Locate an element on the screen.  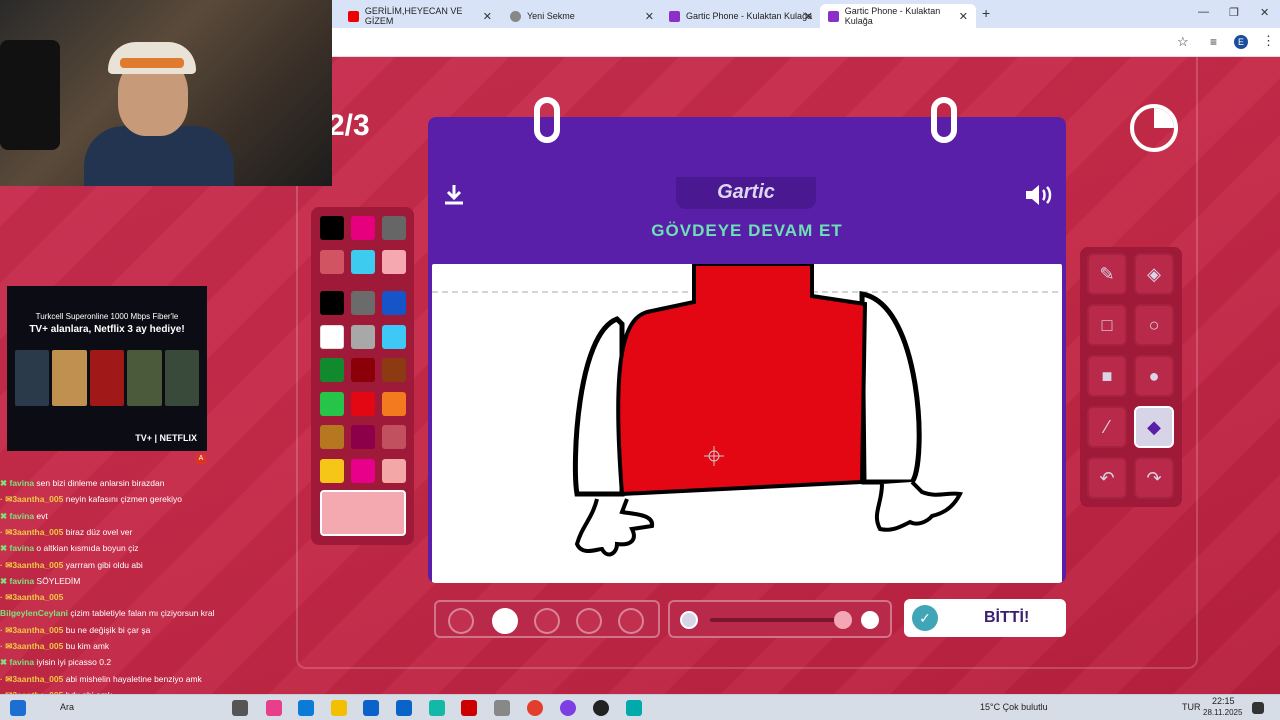
webcam-overlay is located at coordinates (166, 93).